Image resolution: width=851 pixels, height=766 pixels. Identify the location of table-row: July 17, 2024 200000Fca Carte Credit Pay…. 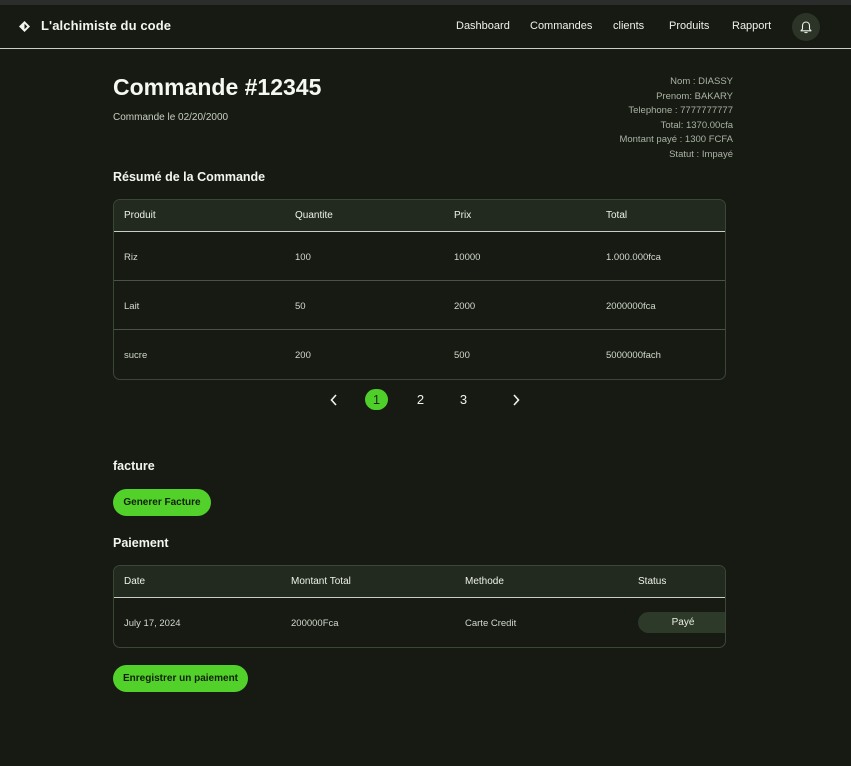
(419, 622).